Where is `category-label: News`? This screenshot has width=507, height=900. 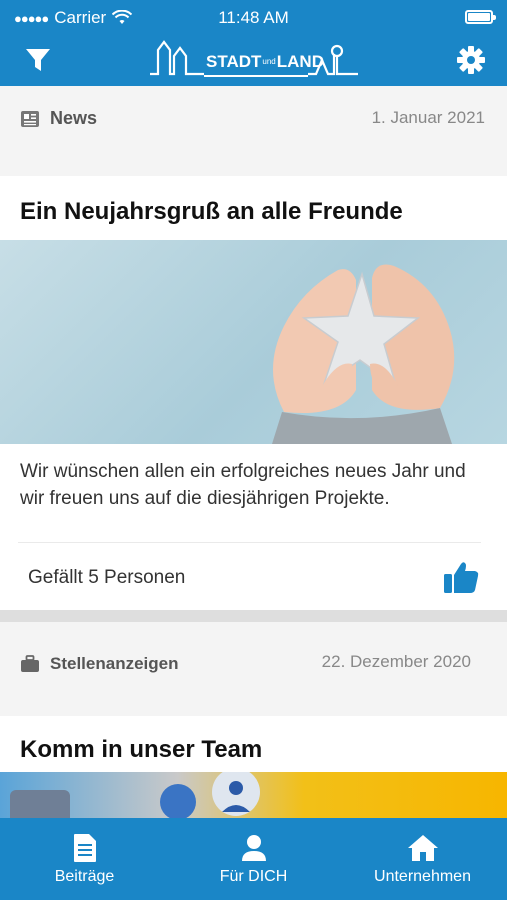 category-label: News is located at coordinates (74, 118).